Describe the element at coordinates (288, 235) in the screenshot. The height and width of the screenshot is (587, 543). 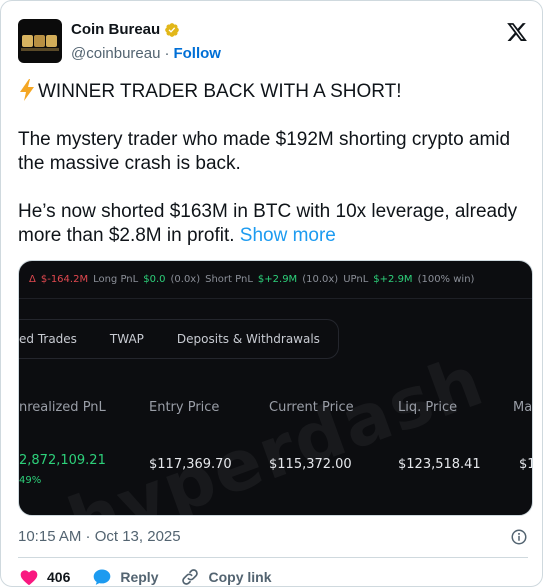
I see `show-more-link: Show more` at that location.